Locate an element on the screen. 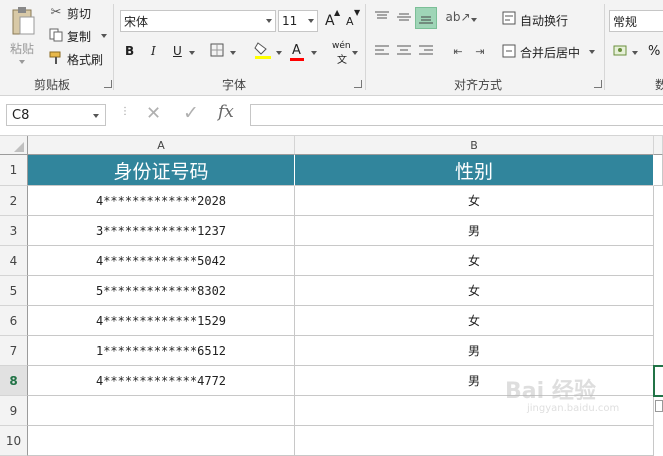 This screenshot has height=456, width=663. bold-button: B is located at coordinates (129, 51).